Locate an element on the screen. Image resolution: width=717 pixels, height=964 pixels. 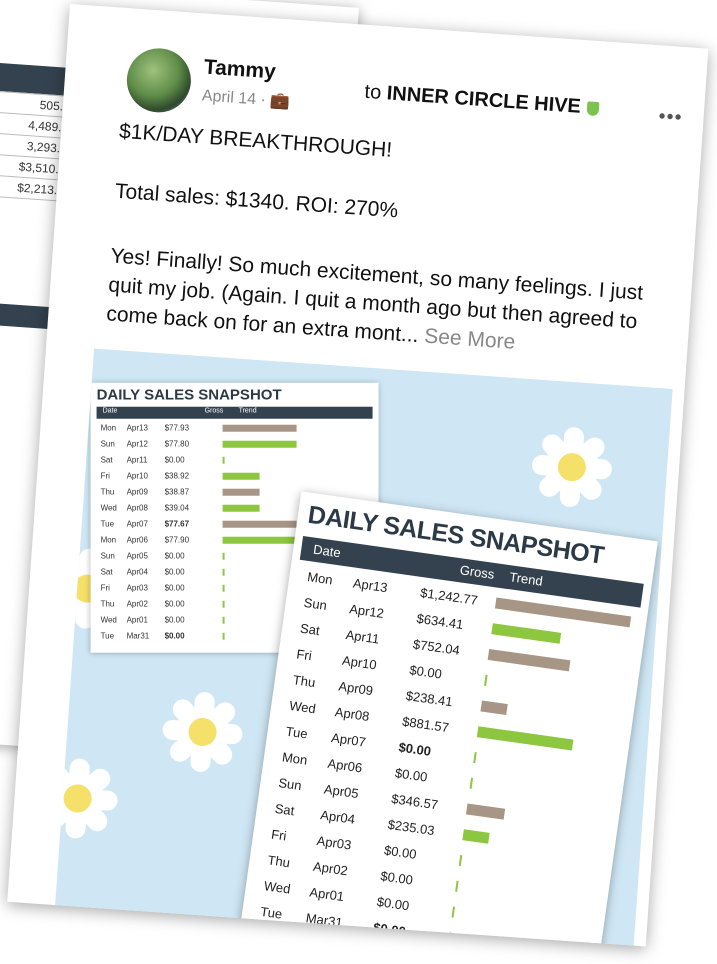
row-date: Apr12 is located at coordinates (366, 611).